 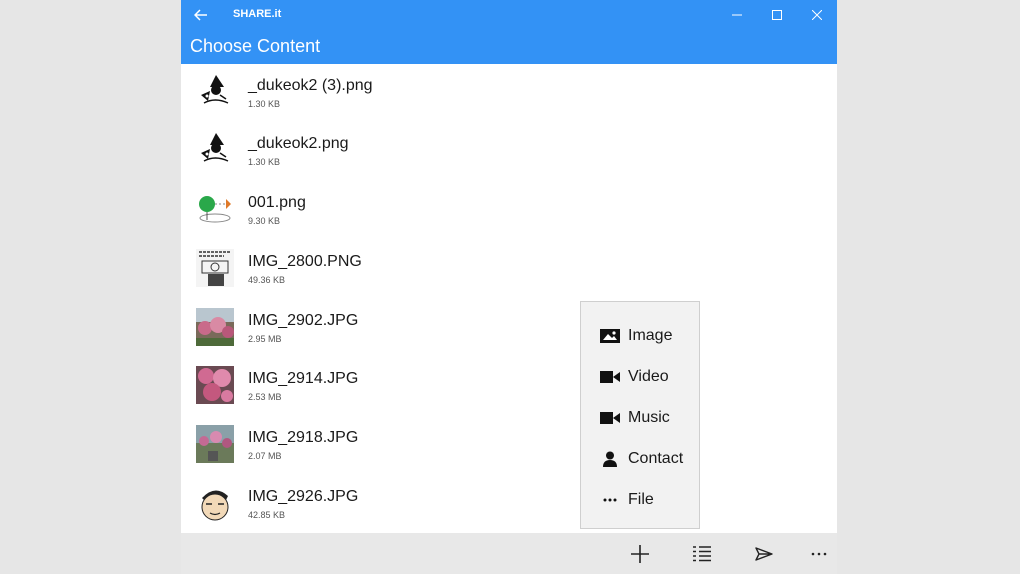 I want to click on more-dots-icon, so click(x=610, y=500).